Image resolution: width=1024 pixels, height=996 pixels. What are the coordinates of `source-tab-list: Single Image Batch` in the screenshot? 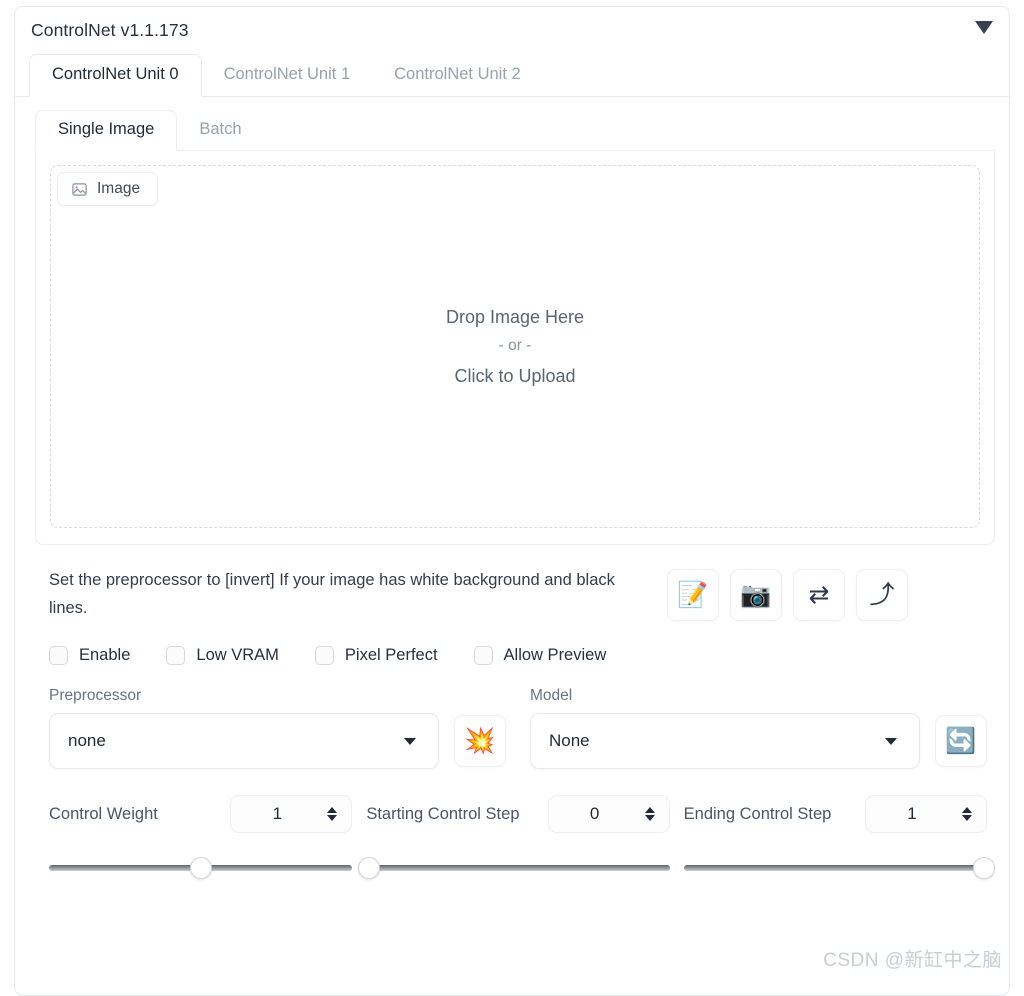 It's located at (515, 130).